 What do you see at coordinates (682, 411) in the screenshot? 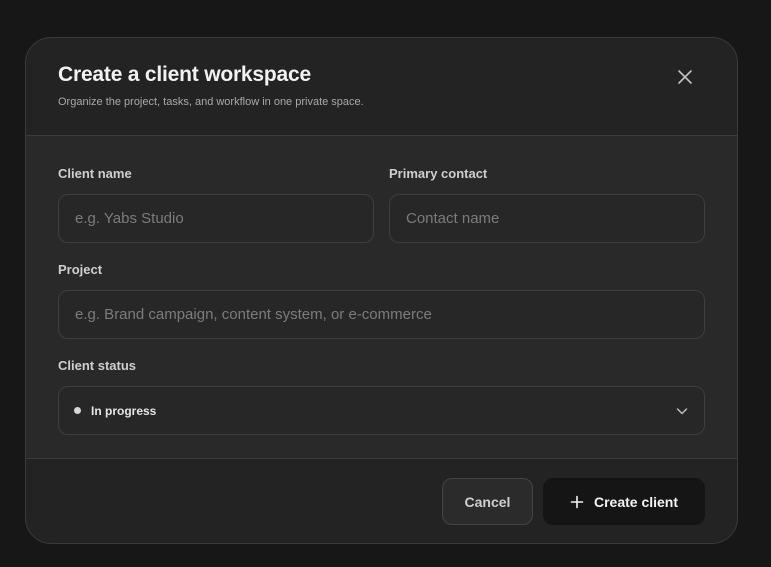
I see `chevron-down-icon` at bounding box center [682, 411].